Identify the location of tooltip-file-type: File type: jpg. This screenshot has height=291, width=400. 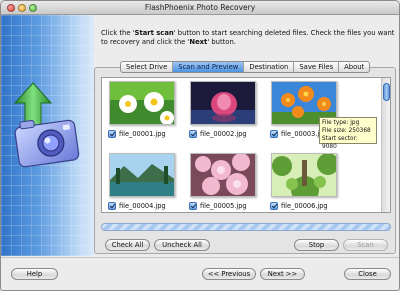
(341, 123).